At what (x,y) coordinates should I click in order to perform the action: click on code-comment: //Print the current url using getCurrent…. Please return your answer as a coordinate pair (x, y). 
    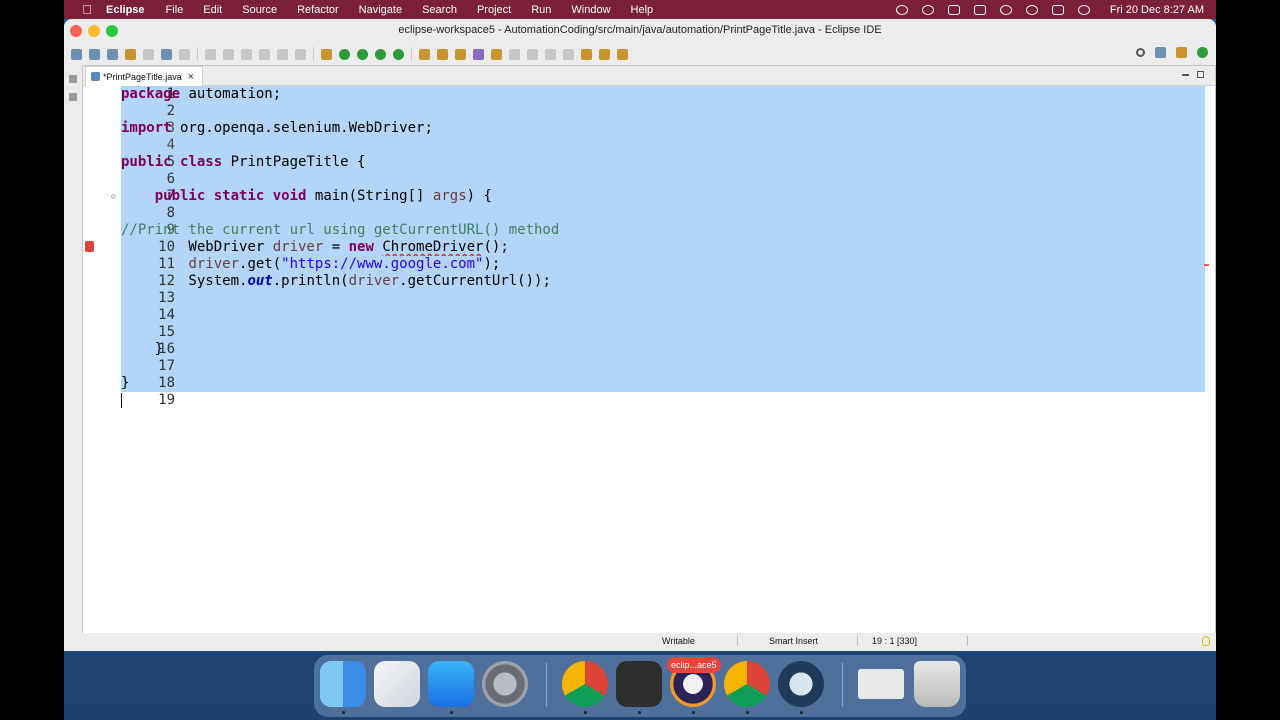
    Looking at the image, I should click on (340, 230).